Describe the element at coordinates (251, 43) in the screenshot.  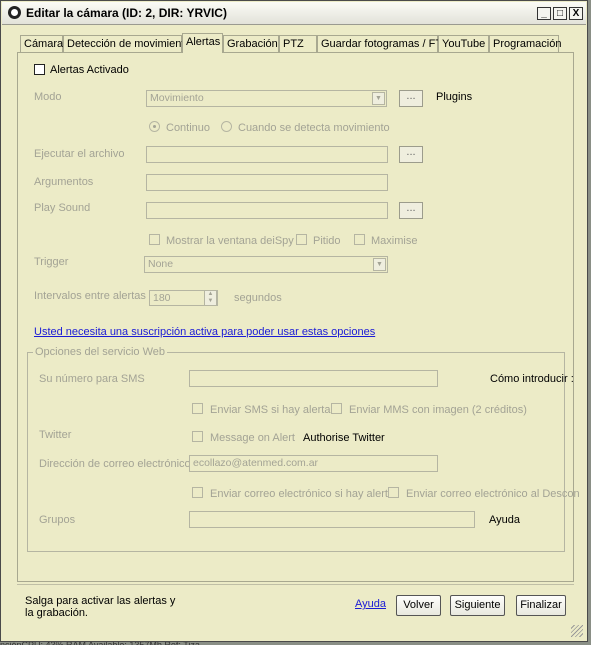
I see `tab-recording: Grabación` at that location.